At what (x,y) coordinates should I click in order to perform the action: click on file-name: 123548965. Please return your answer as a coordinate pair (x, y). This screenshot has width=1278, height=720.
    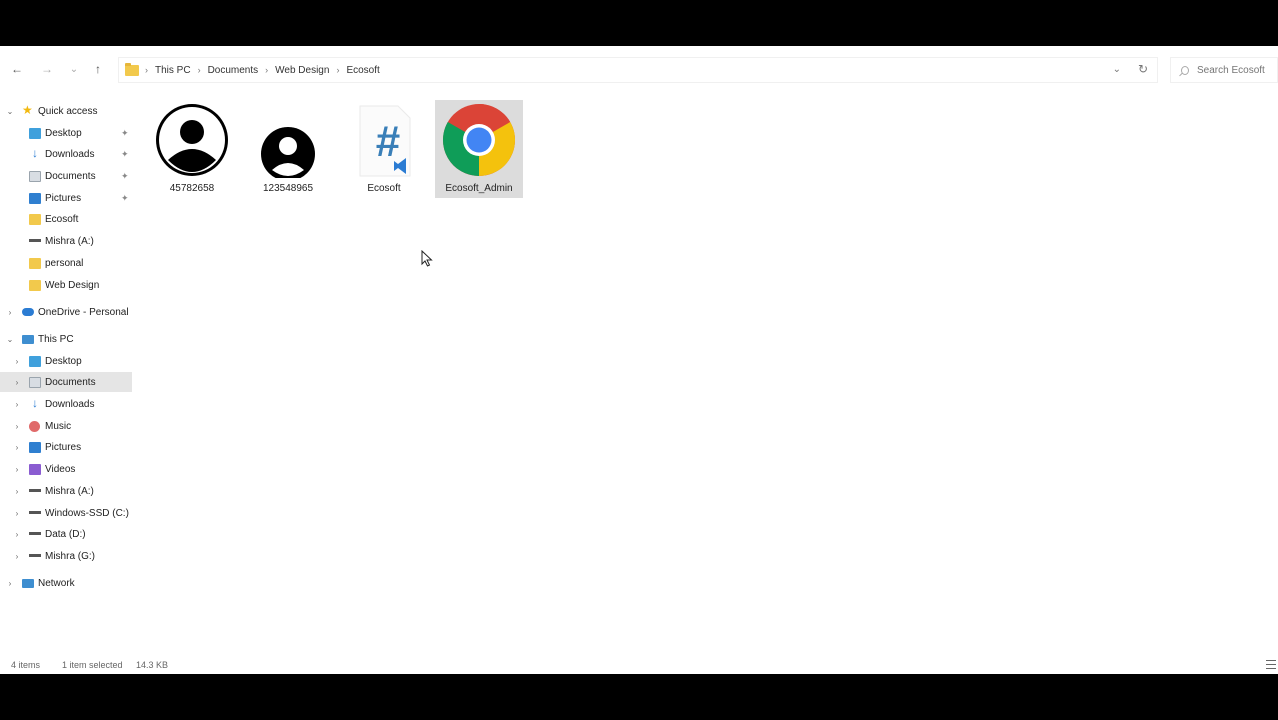
    Looking at the image, I should click on (288, 188).